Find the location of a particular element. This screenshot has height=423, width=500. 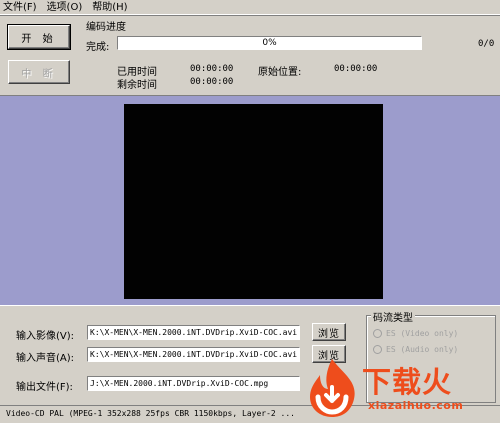

stream-type-option-video: ES (Video only) is located at coordinates (415, 333).